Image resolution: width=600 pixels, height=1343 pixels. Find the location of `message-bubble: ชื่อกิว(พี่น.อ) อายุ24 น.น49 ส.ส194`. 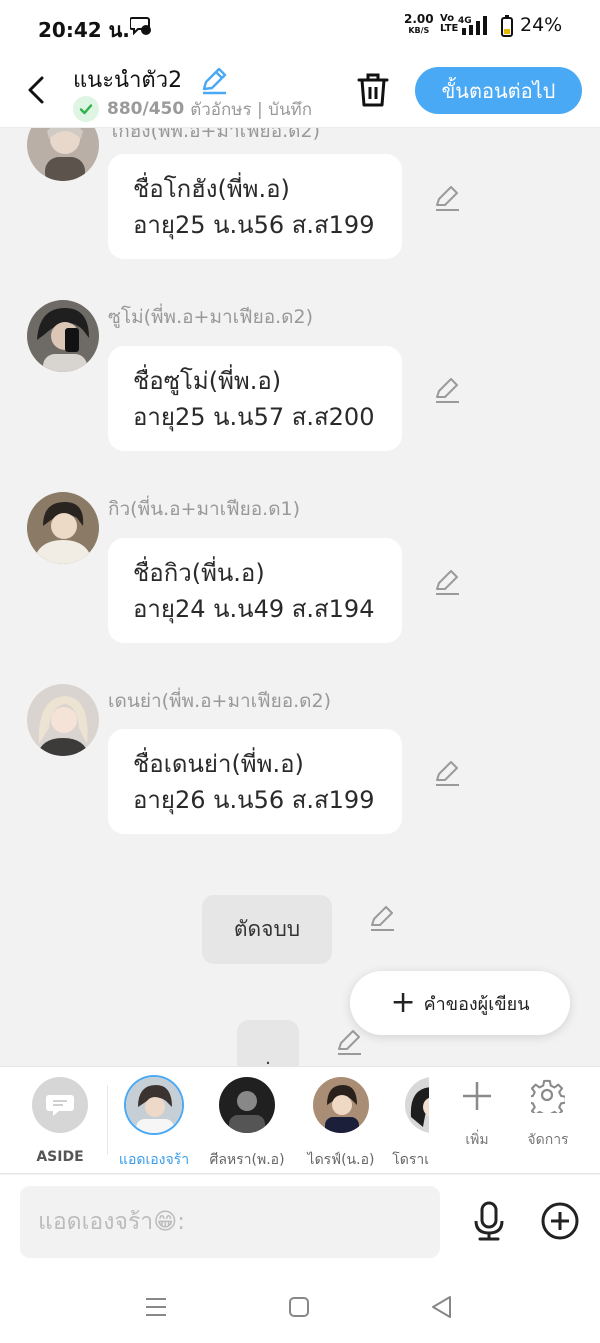

message-bubble: ชื่อกิว(พี่น.อ) อายุ24 น.น49 ส.ส194 is located at coordinates (255, 590).